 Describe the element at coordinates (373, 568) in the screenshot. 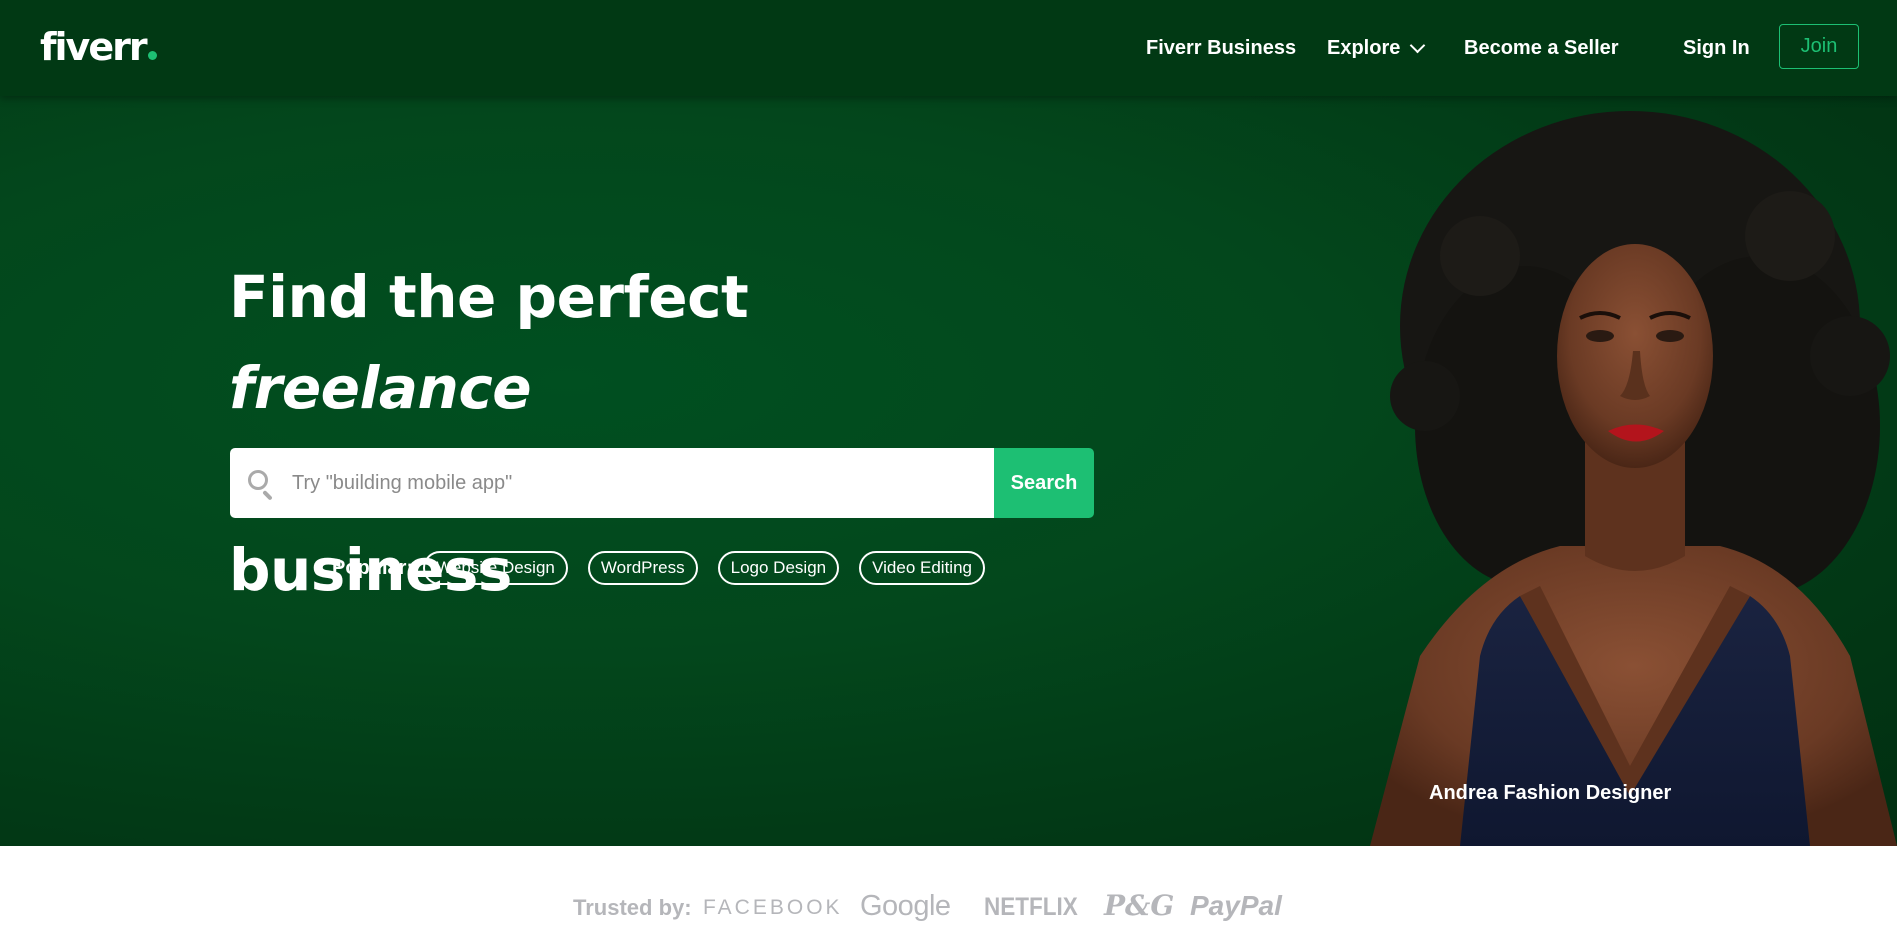

I see `popular-label: Popular:` at that location.